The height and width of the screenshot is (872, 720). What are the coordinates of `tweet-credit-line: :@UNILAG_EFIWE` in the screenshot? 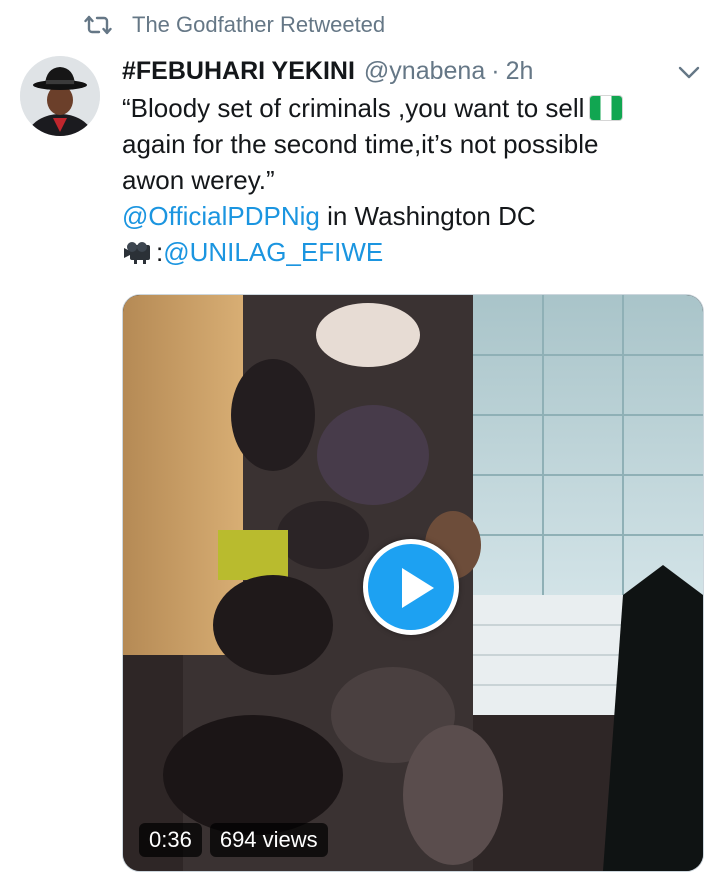 It's located at (412, 252).